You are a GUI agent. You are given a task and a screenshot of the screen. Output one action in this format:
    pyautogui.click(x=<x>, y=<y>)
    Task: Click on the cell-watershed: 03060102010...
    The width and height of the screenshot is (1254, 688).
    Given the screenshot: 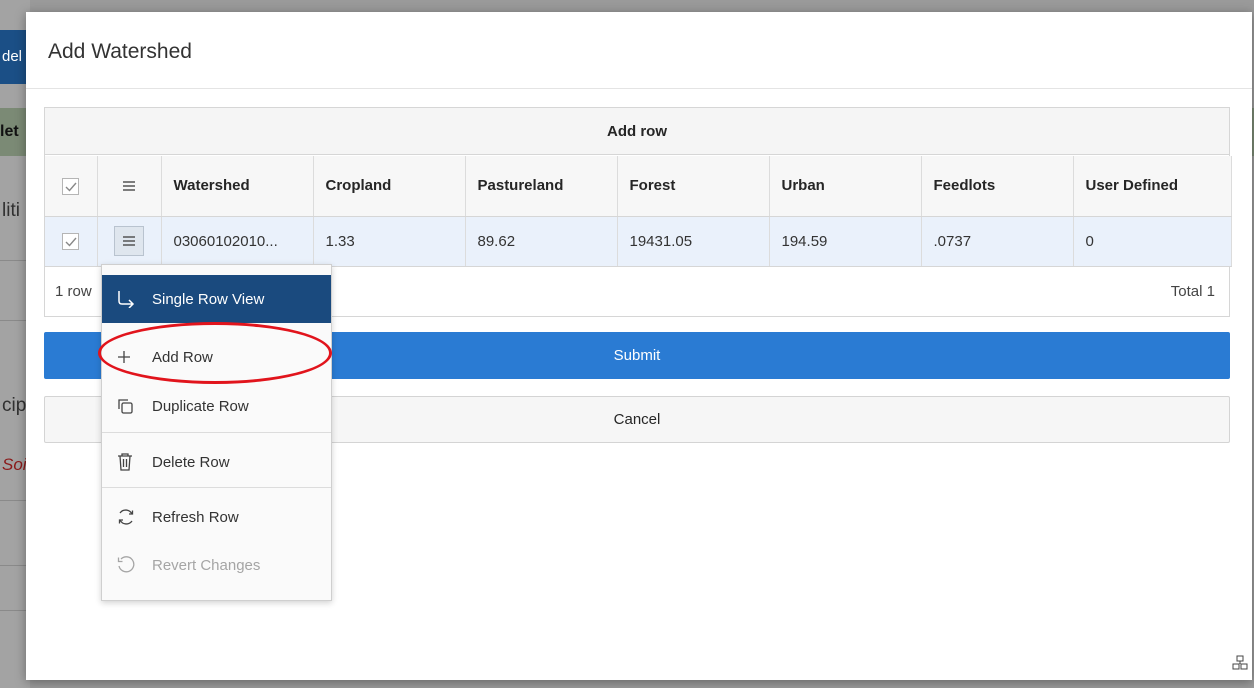 What is the action you would take?
    pyautogui.click(x=237, y=241)
    